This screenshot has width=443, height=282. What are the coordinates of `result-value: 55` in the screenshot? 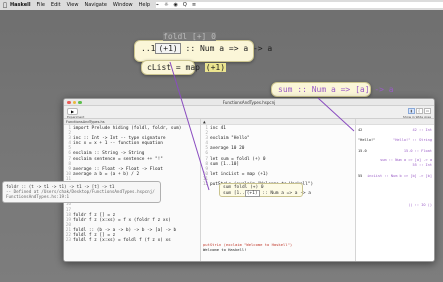 It's located at (360, 176).